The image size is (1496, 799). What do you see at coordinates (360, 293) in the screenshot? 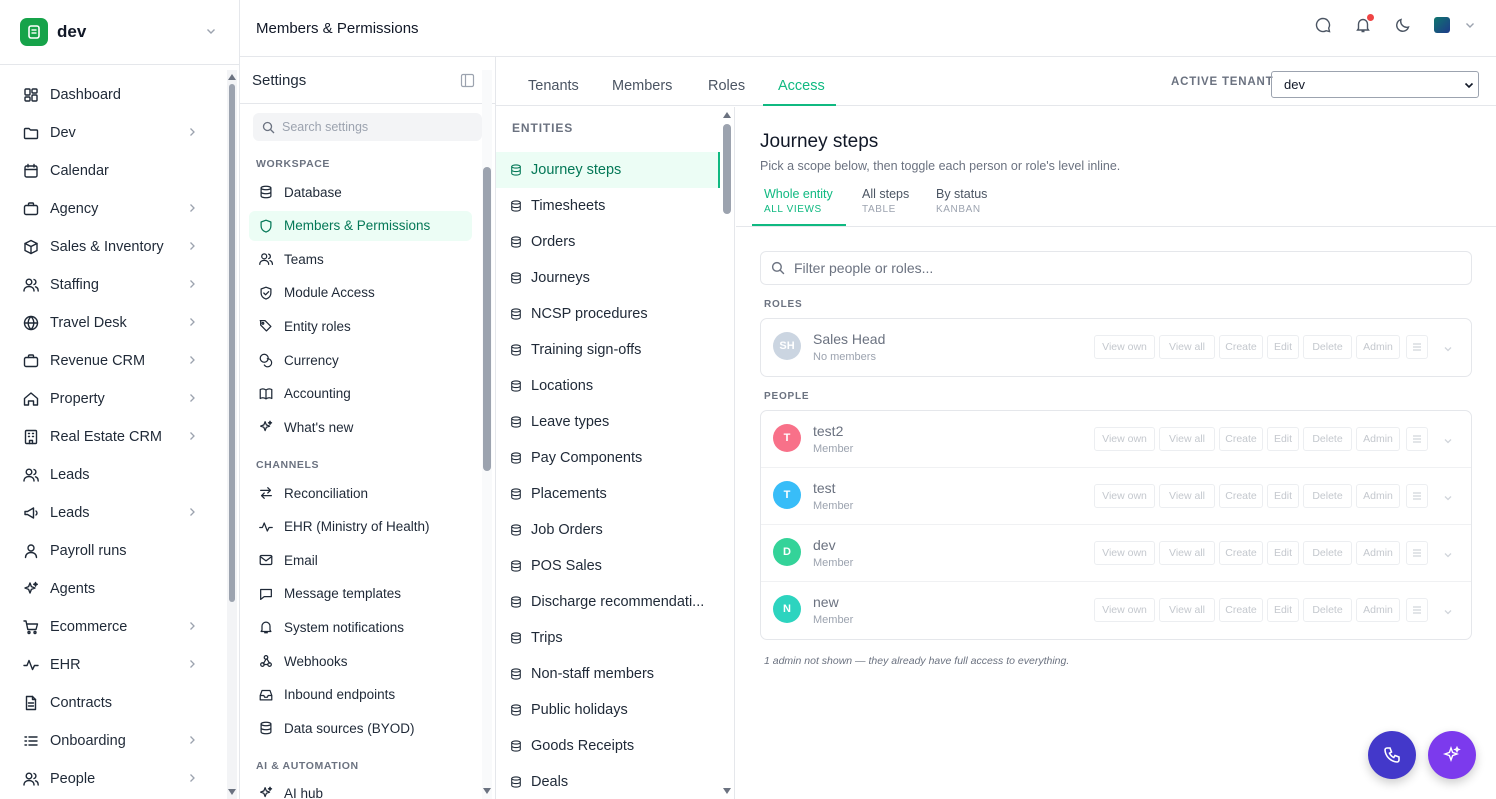
I see `settings-item-module-access: Module Access` at bounding box center [360, 293].